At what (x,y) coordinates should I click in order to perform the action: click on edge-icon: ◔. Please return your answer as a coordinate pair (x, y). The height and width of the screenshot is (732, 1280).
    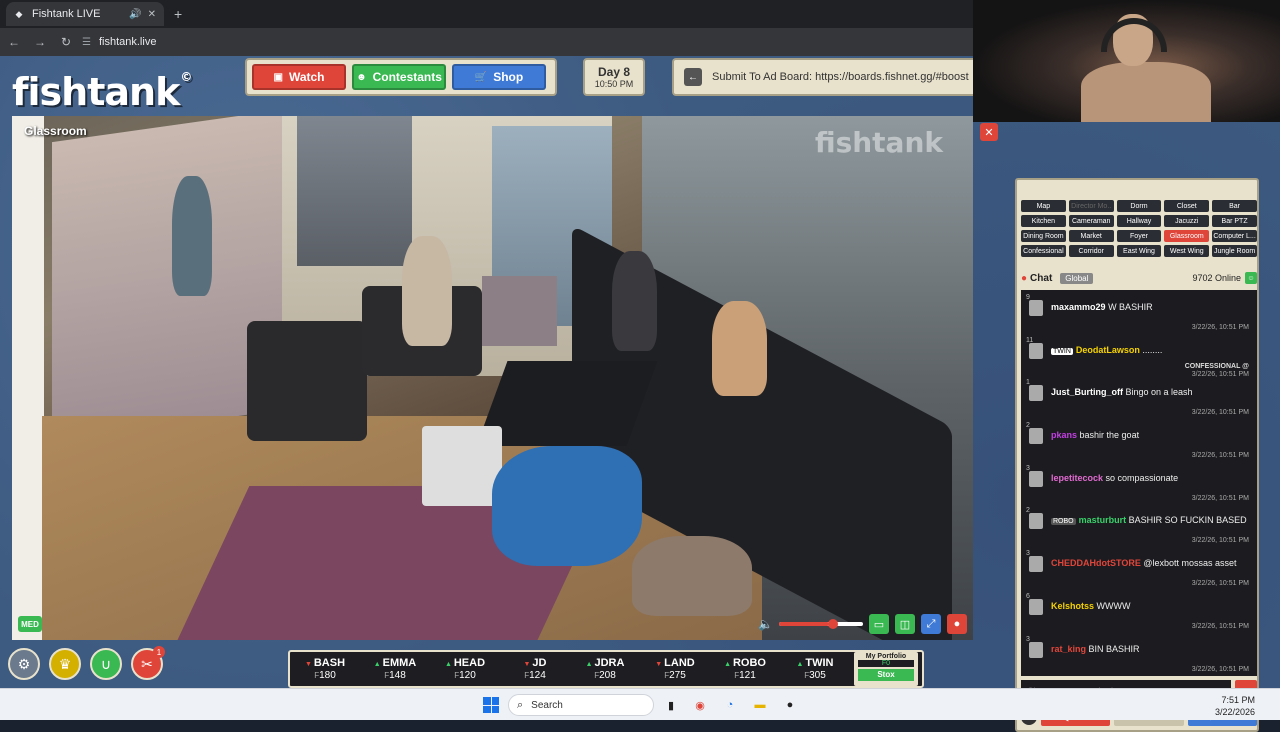
    Looking at the image, I should click on (730, 705).